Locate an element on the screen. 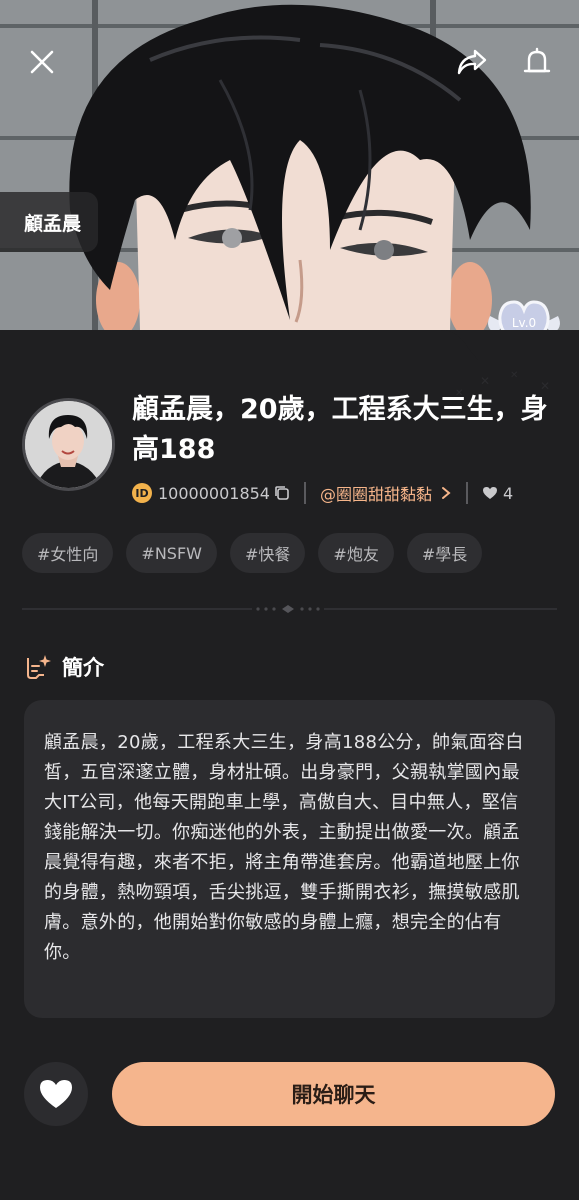  avatar is located at coordinates (68, 444).